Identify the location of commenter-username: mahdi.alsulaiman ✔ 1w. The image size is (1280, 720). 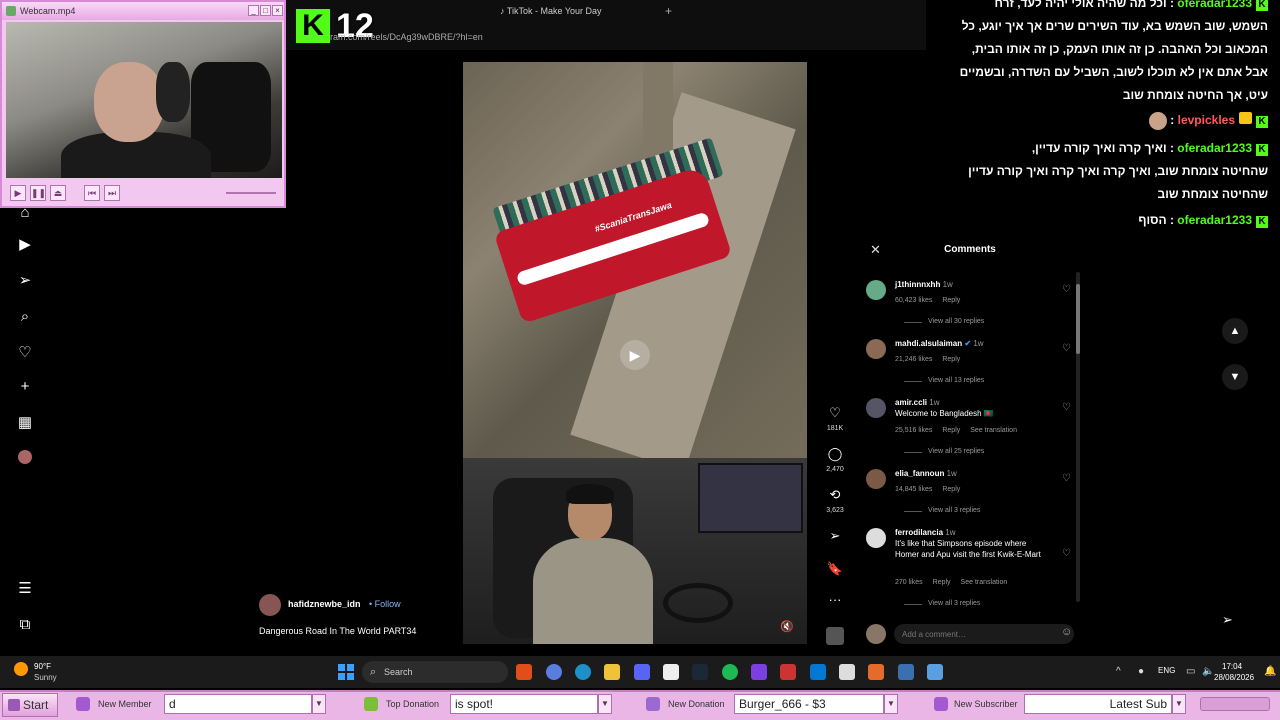
(939, 343).